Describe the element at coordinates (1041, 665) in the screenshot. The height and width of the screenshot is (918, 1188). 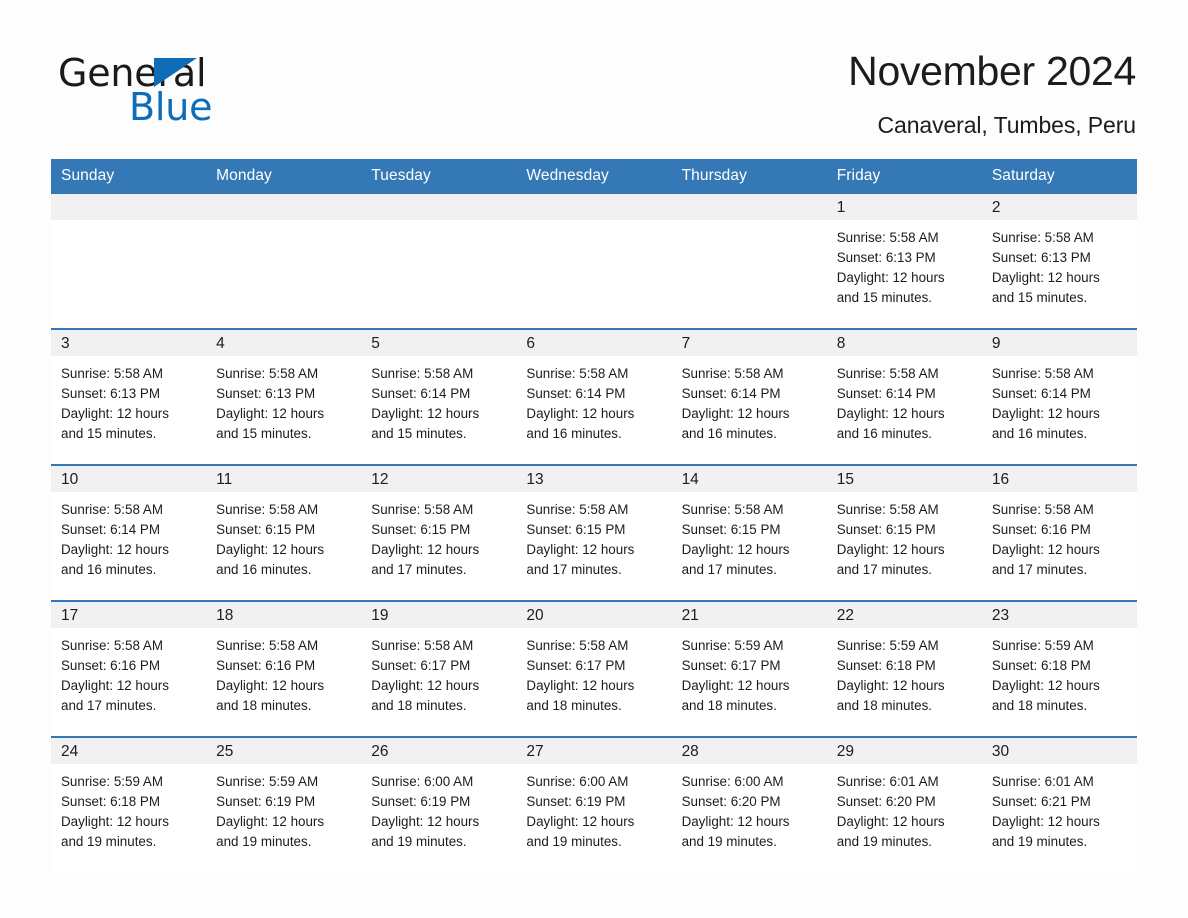
I see `sunset-time: Sunset: 6:18 PM` at that location.